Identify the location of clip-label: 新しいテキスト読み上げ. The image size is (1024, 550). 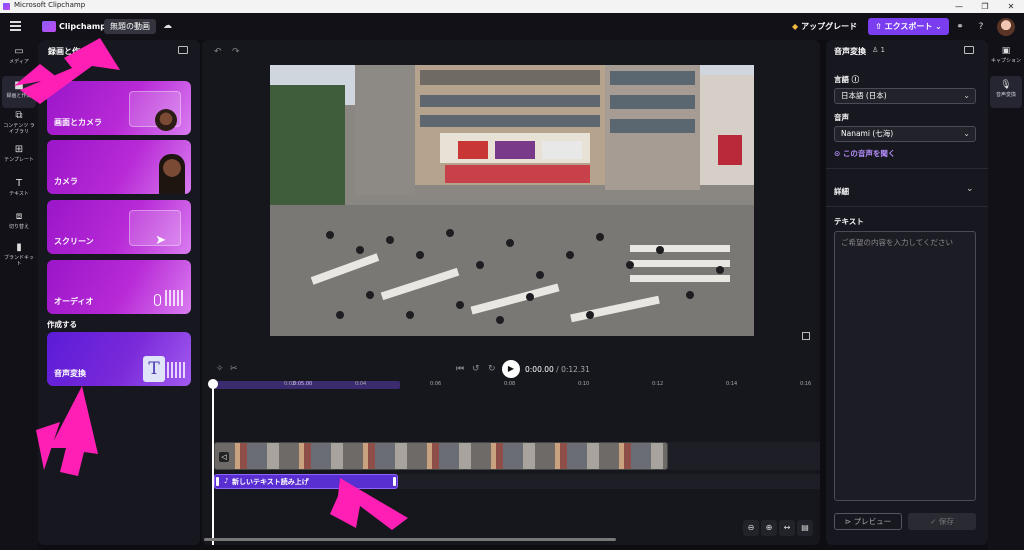
(270, 482).